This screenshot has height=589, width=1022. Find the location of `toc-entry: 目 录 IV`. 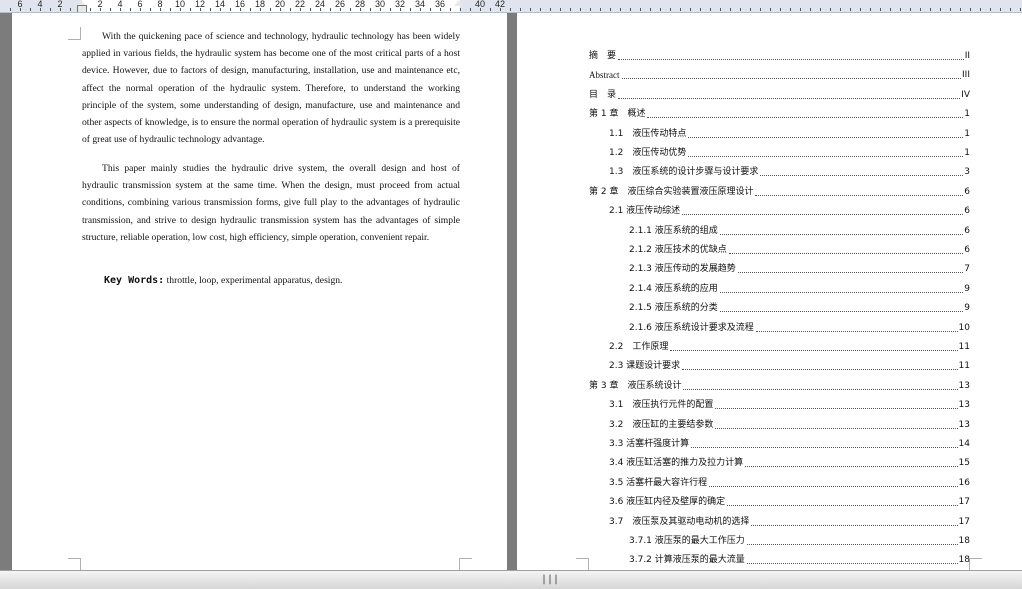

toc-entry: 目 录 IV is located at coordinates (779, 95).